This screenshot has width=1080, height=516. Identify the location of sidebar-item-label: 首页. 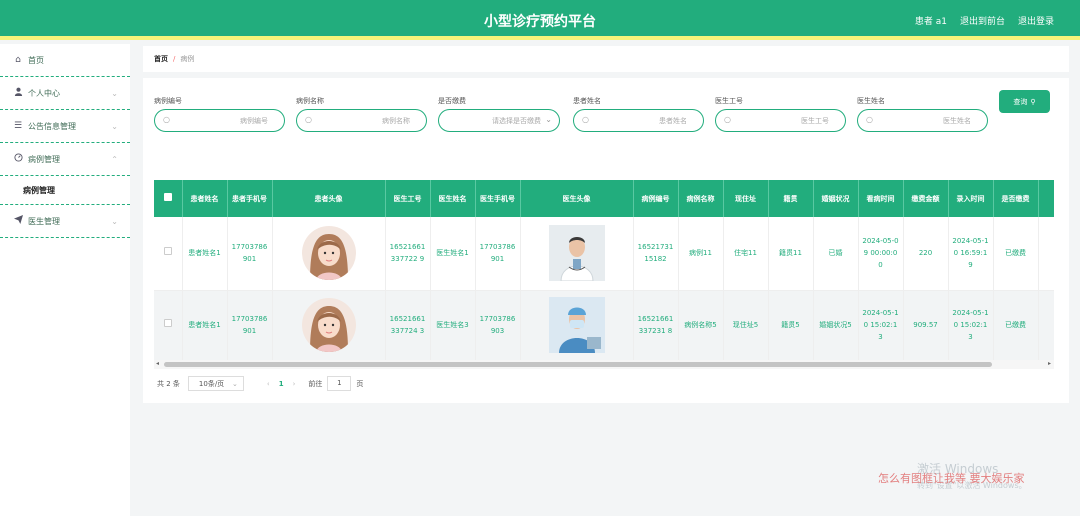
(36, 60).